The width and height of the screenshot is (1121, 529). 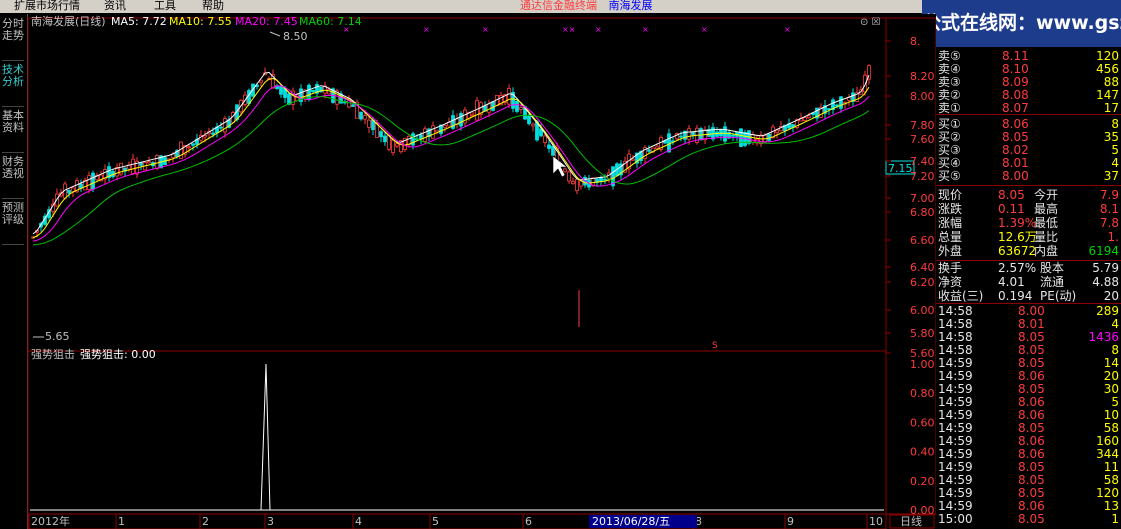 I want to click on bid-row: 买⑤ 8.00 37, so click(x=1028, y=176).